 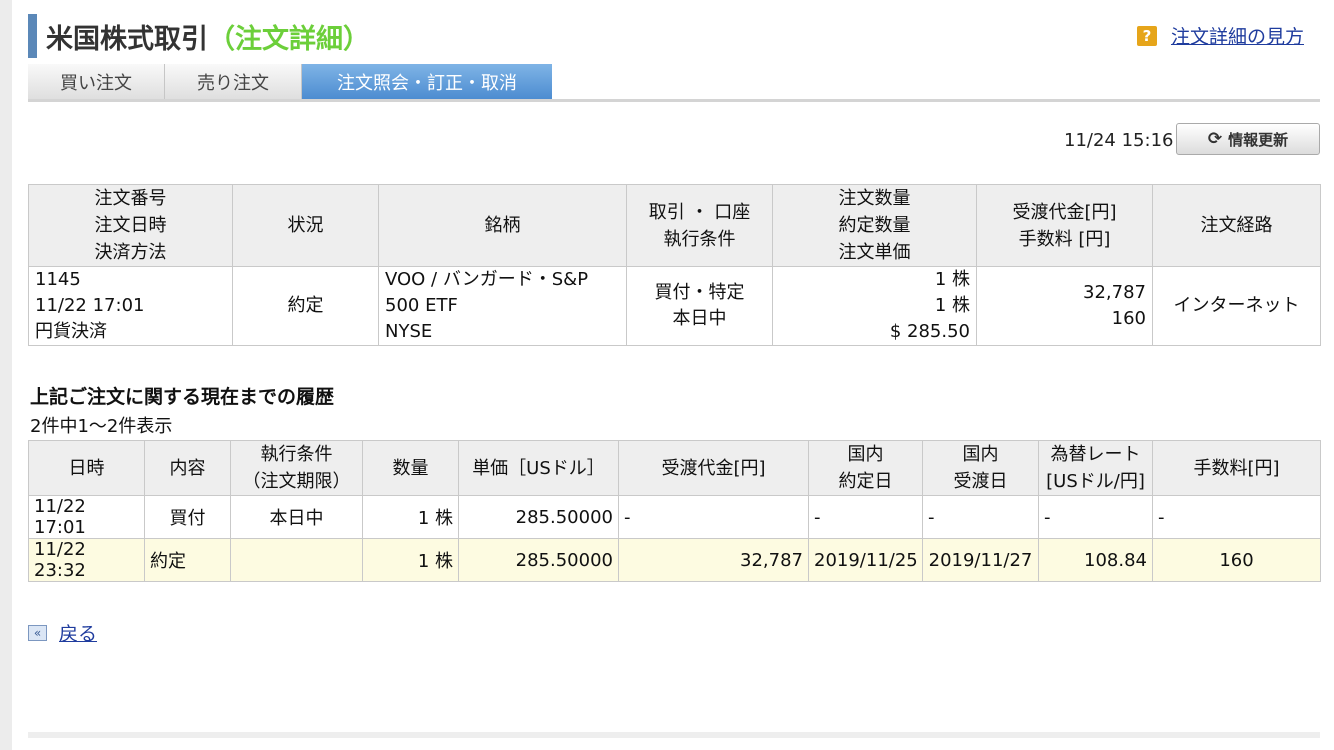 I want to click on hist-header-qty: 数量, so click(x=410, y=468).